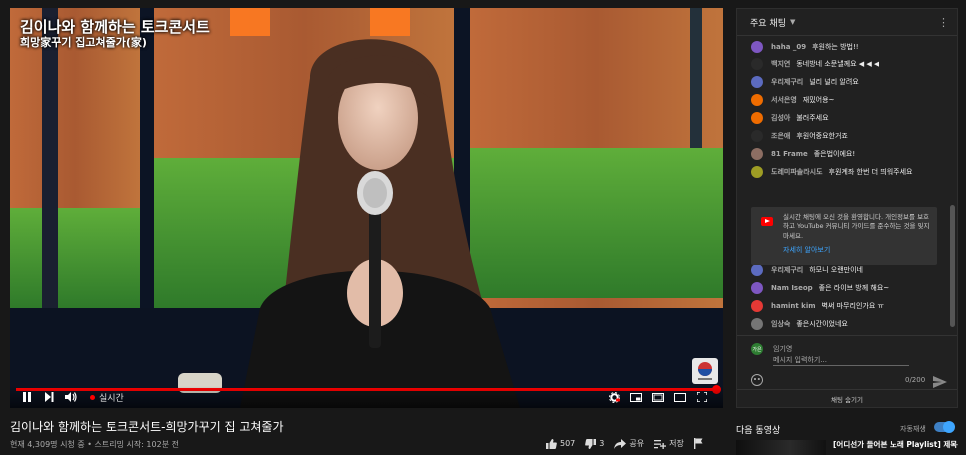 This screenshot has width=966, height=455. What do you see at coordinates (818, 100) in the screenshot?
I see `message-text: 재밌어용~` at bounding box center [818, 100].